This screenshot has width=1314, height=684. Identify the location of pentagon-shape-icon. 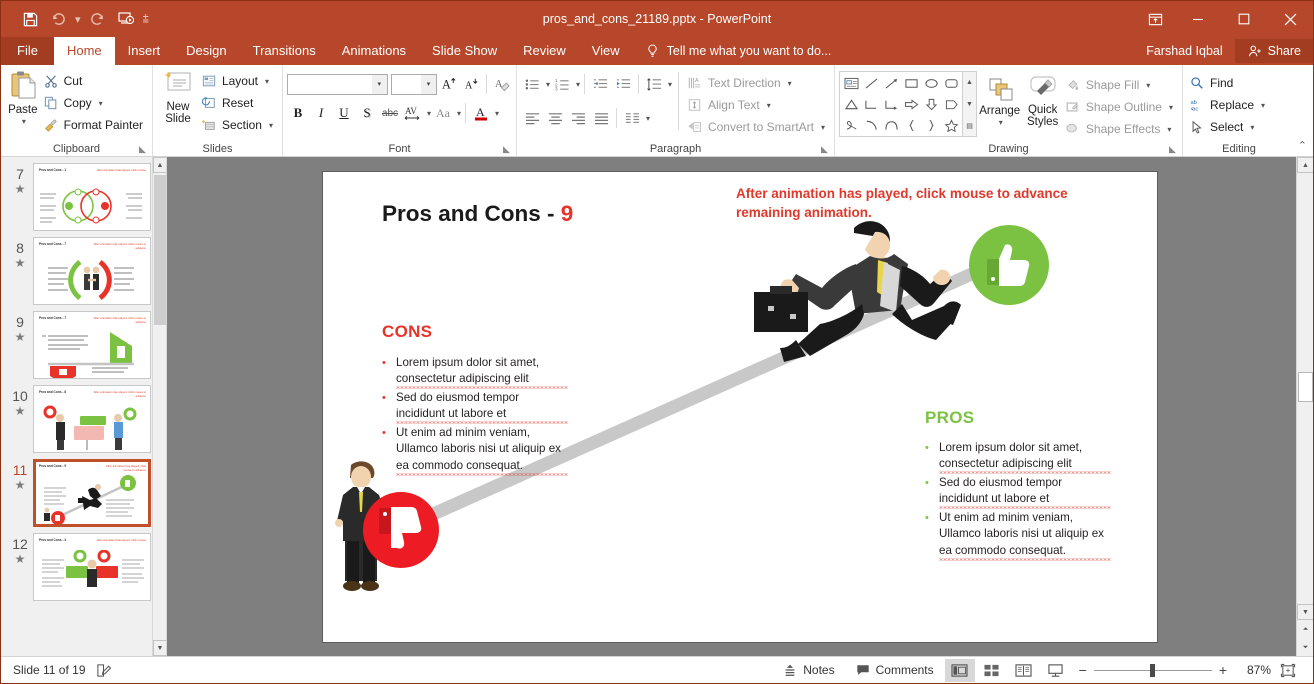
(951, 104).